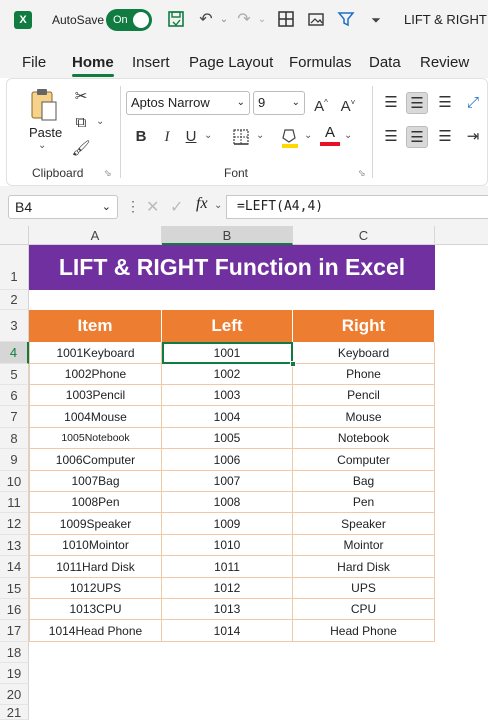 The width and height of the screenshot is (488, 720). I want to click on row-header: 12, so click(14, 524).